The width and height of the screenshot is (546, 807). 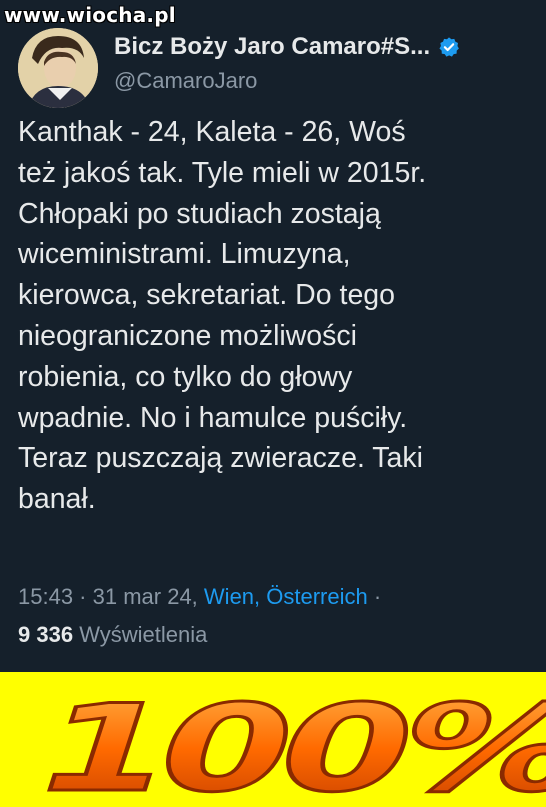 What do you see at coordinates (185, 81) in the screenshot?
I see `author-handle: @CamaroJaro` at bounding box center [185, 81].